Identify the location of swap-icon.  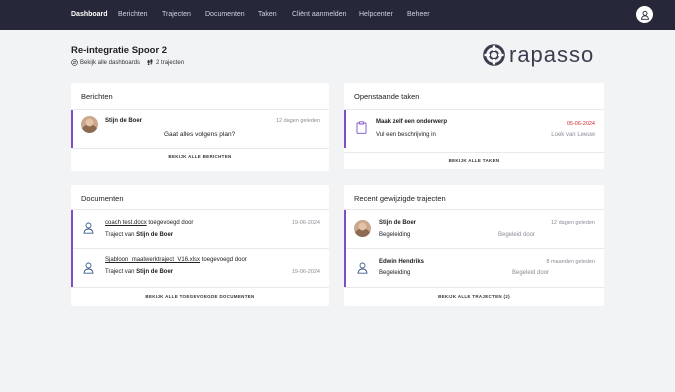
(74, 62).